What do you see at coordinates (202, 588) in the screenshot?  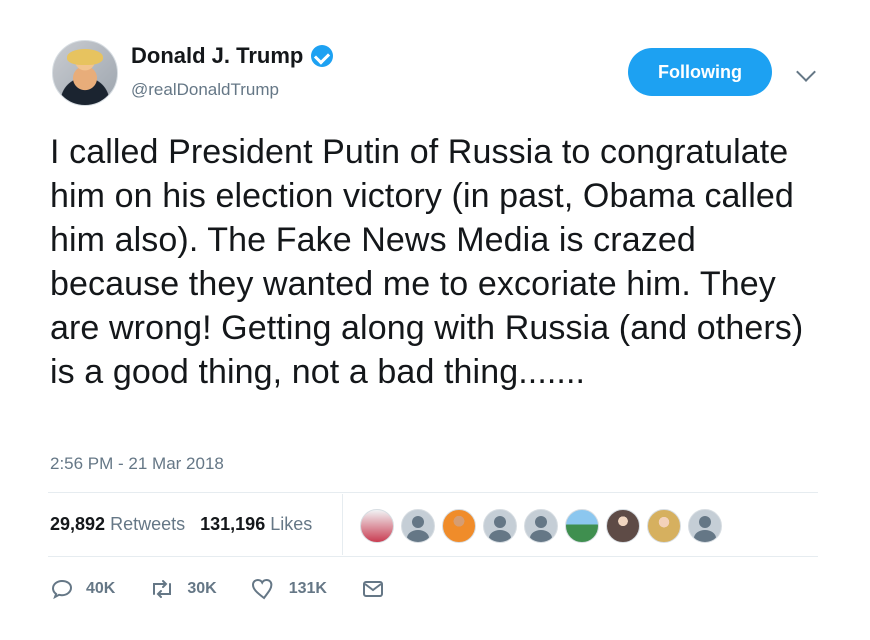 I see `retweet-count: 30K` at bounding box center [202, 588].